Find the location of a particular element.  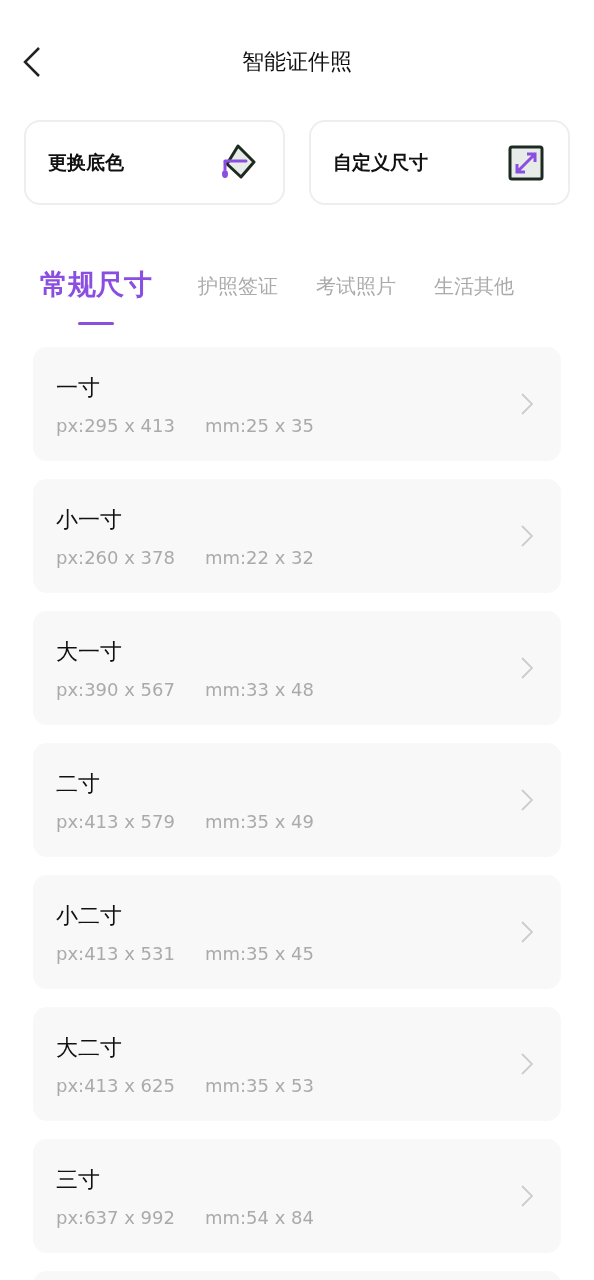

mm-size: mm:35 x 53 is located at coordinates (259, 1085).